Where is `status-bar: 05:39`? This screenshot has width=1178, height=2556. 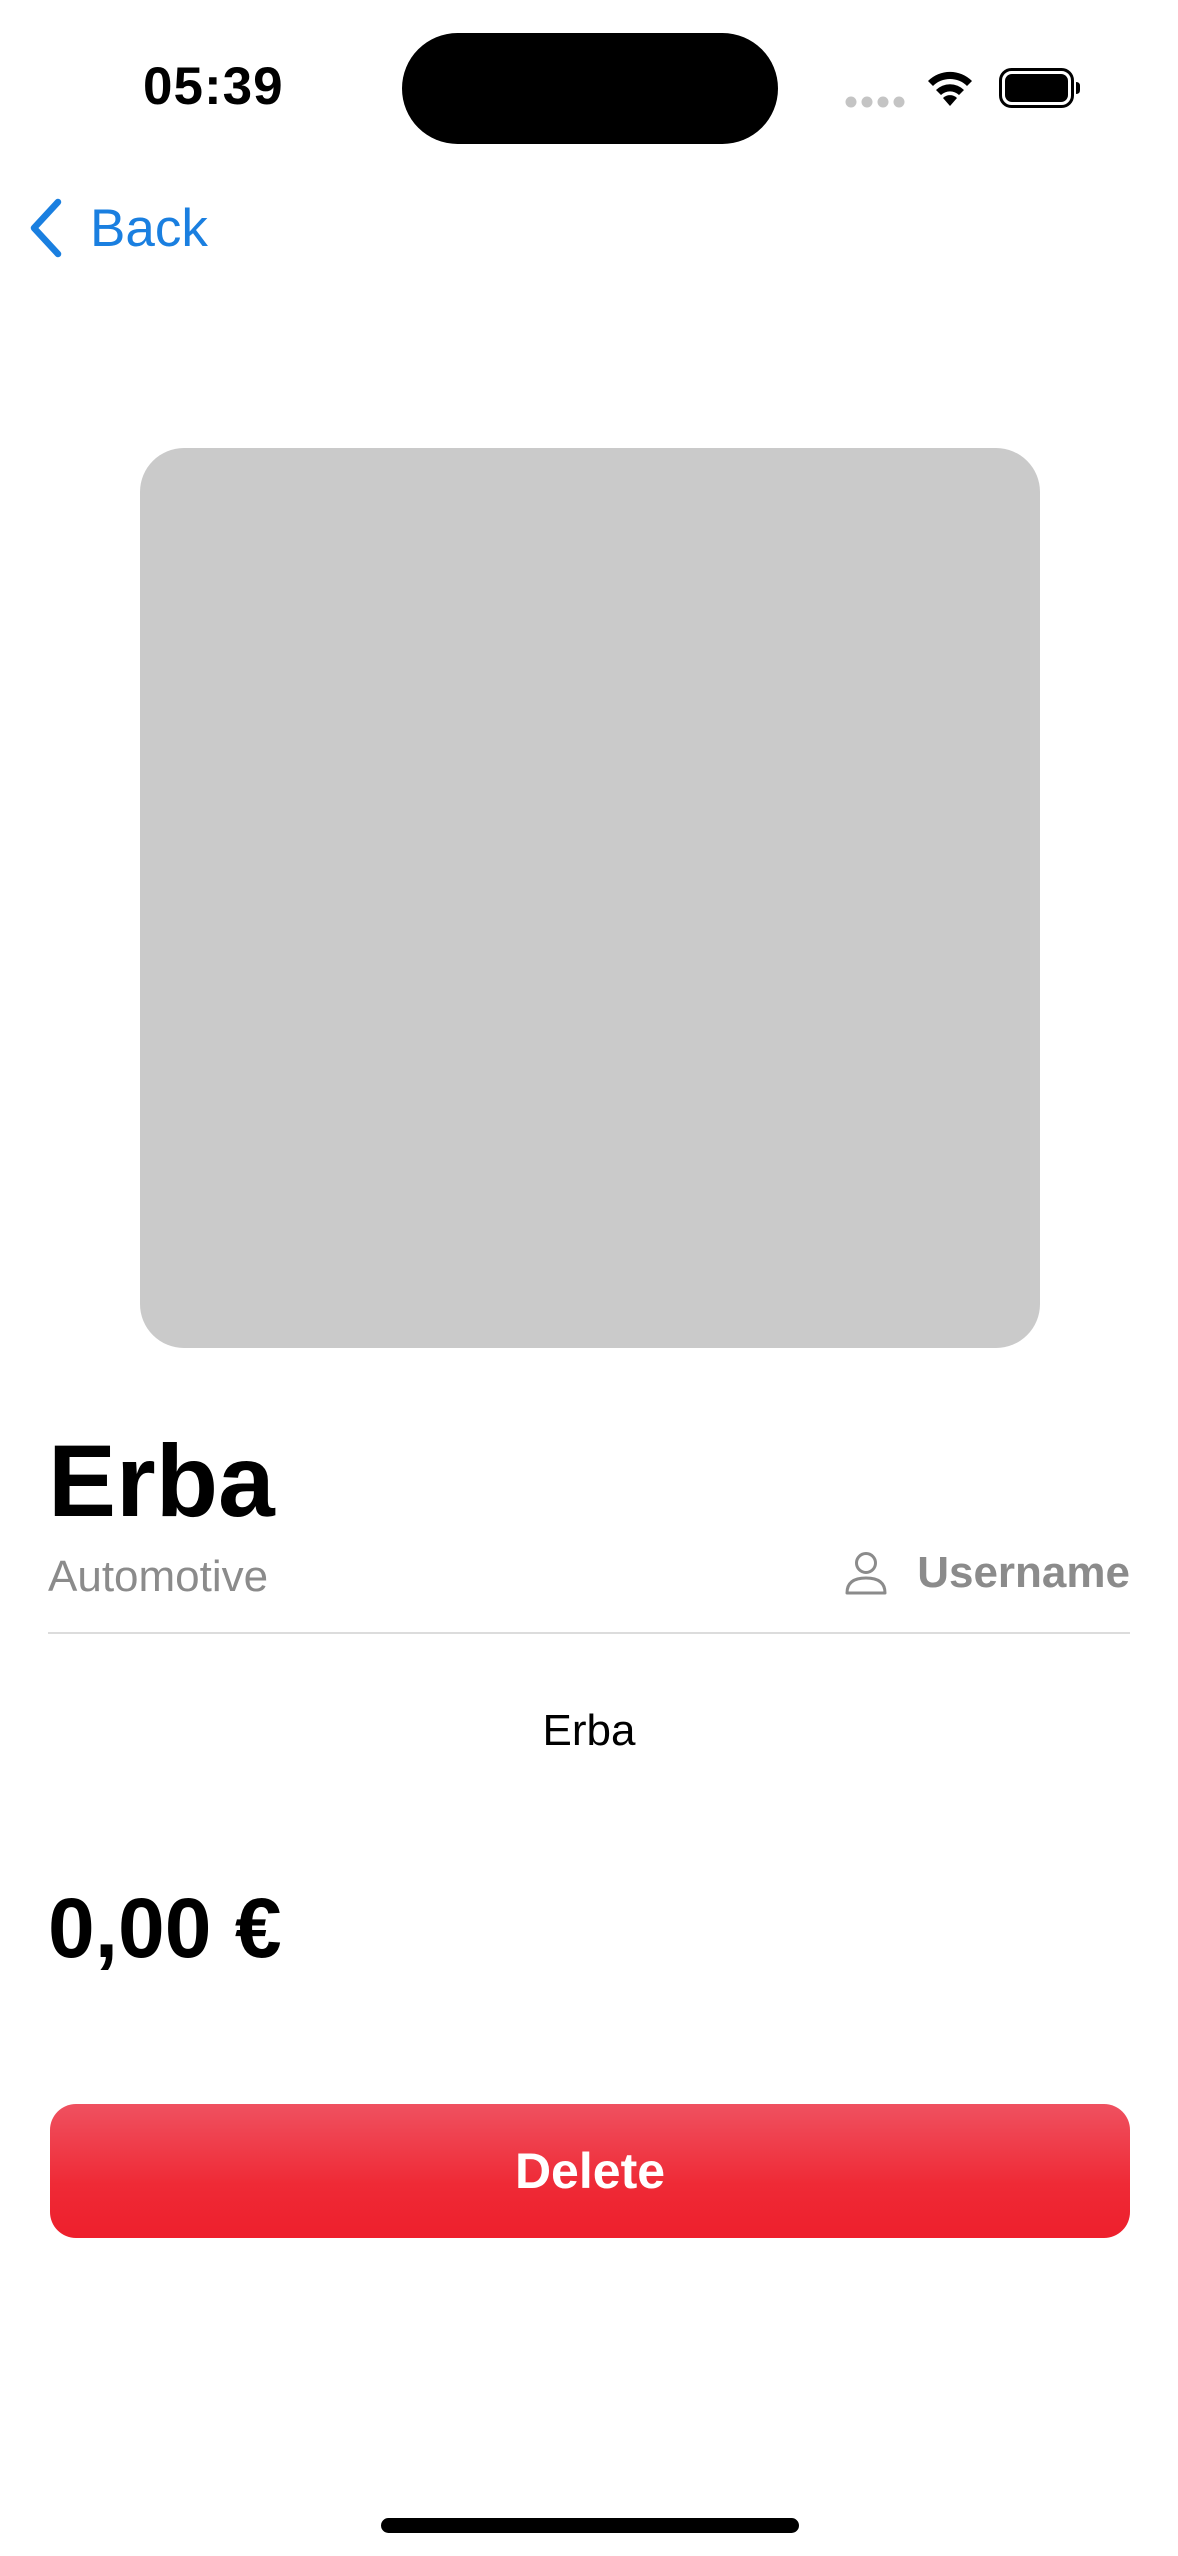
status-bar: 05:39 is located at coordinates (589, 90).